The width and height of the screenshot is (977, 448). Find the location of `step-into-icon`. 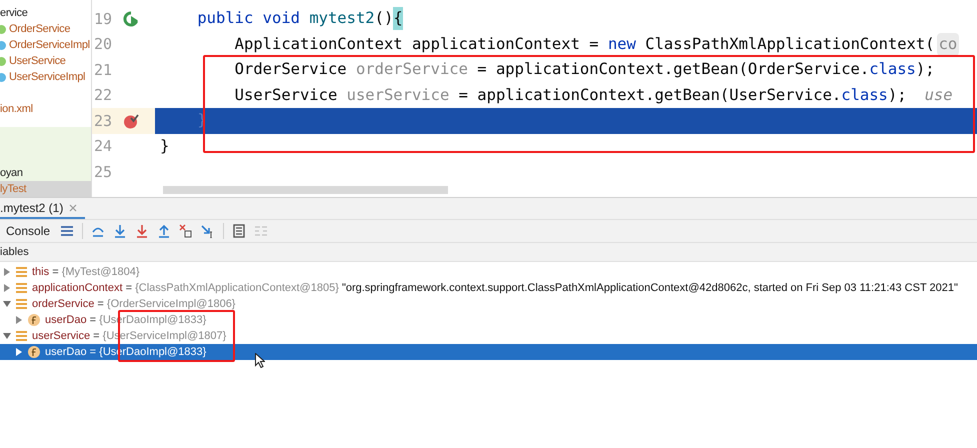

step-into-icon is located at coordinates (120, 231).